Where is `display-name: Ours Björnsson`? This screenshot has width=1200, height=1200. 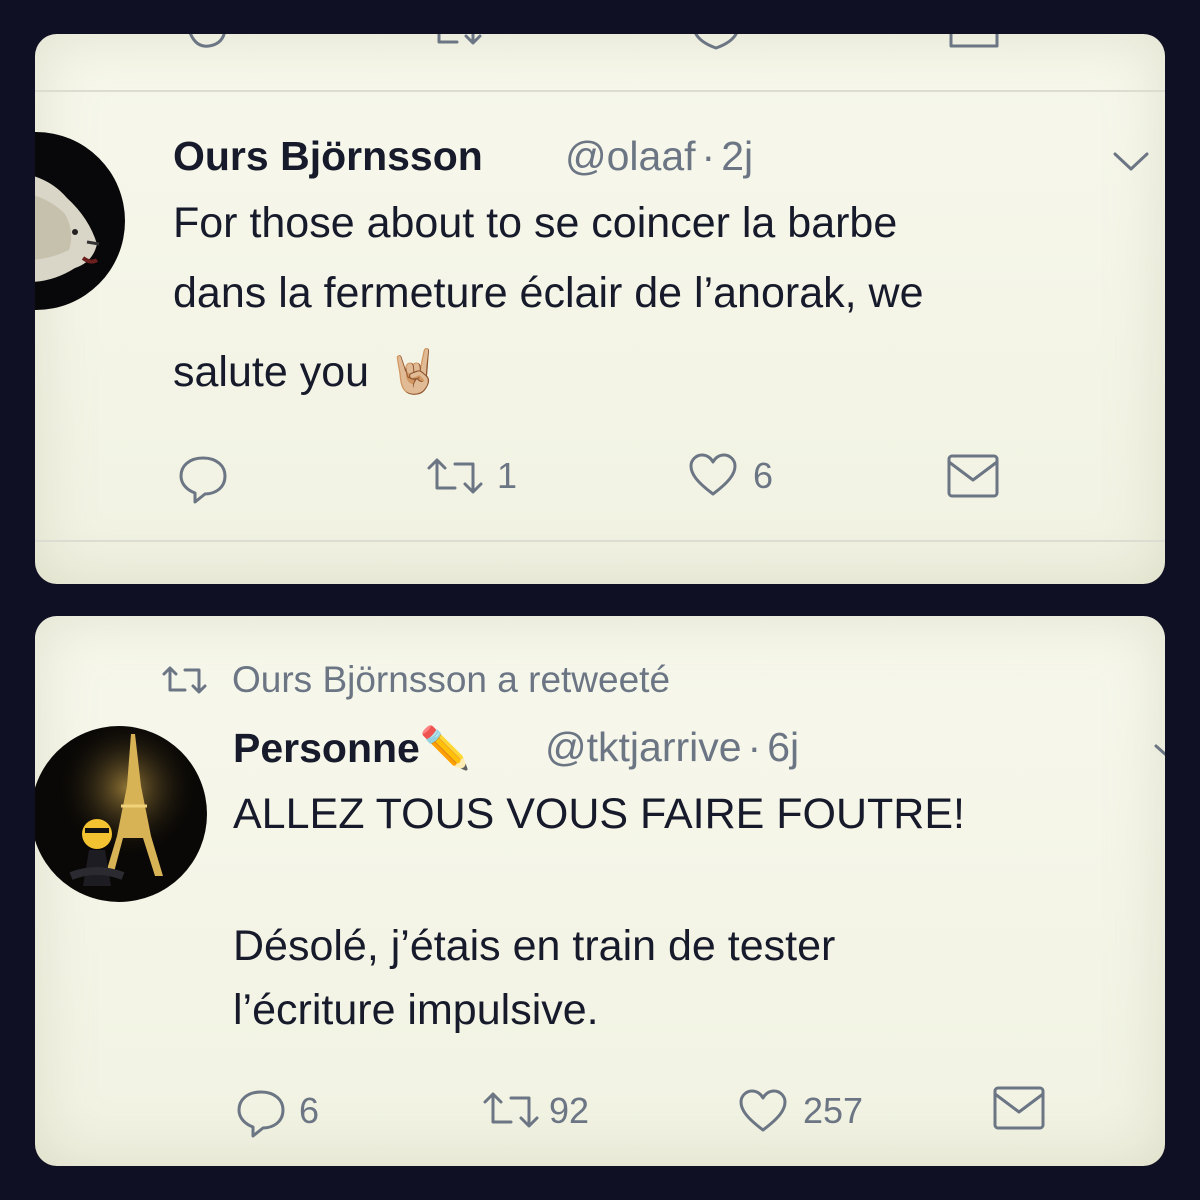 display-name: Ours Björnsson is located at coordinates (328, 156).